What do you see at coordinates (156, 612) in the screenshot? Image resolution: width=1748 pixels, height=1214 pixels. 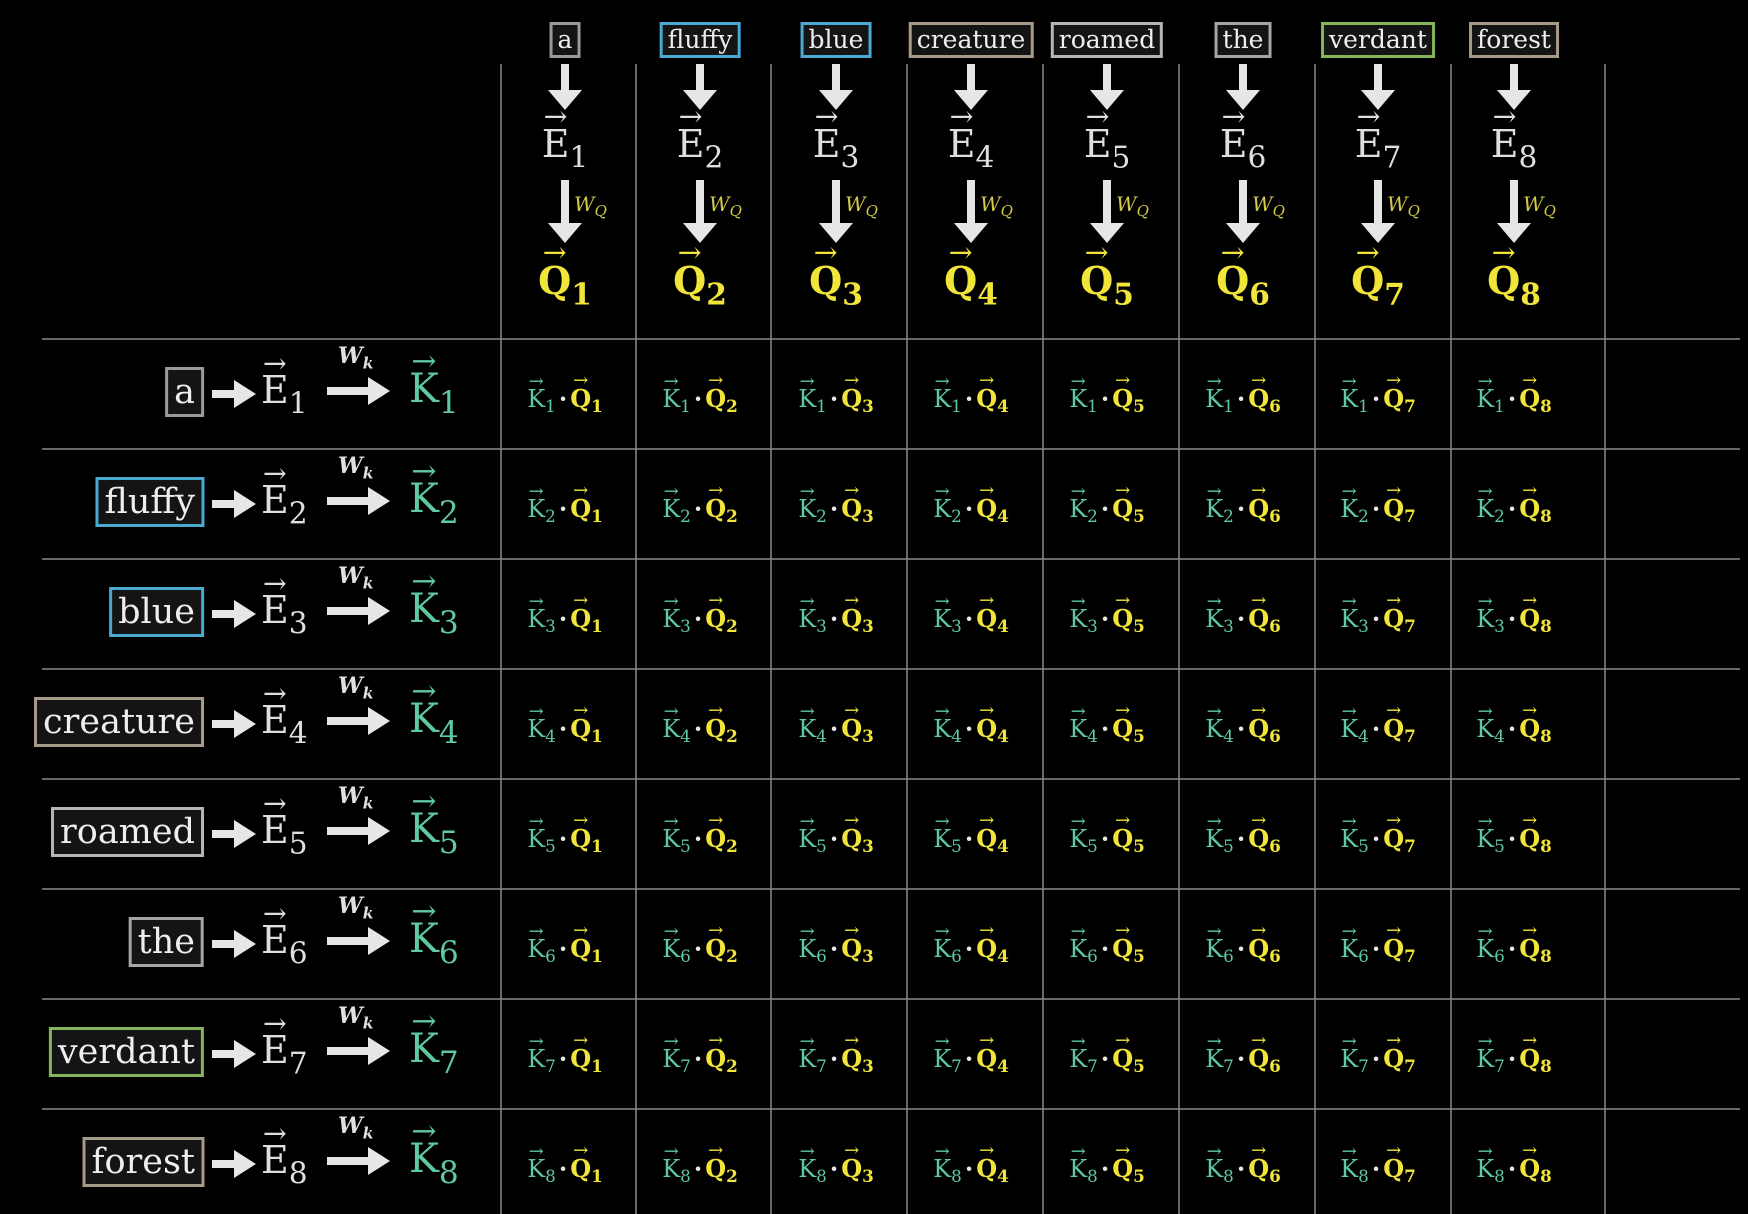 I see `row-token-blue: blue` at bounding box center [156, 612].